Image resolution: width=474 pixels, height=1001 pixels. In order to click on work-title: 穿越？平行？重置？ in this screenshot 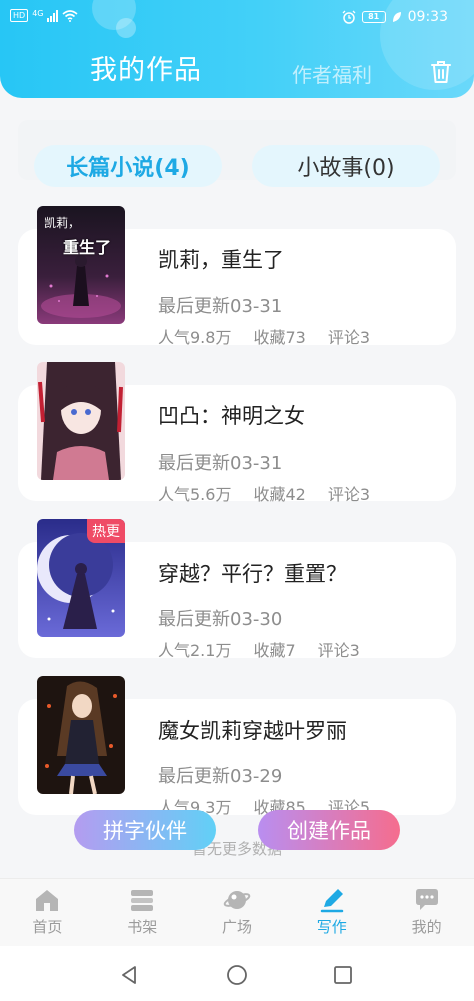, I will do `click(252, 573)`.